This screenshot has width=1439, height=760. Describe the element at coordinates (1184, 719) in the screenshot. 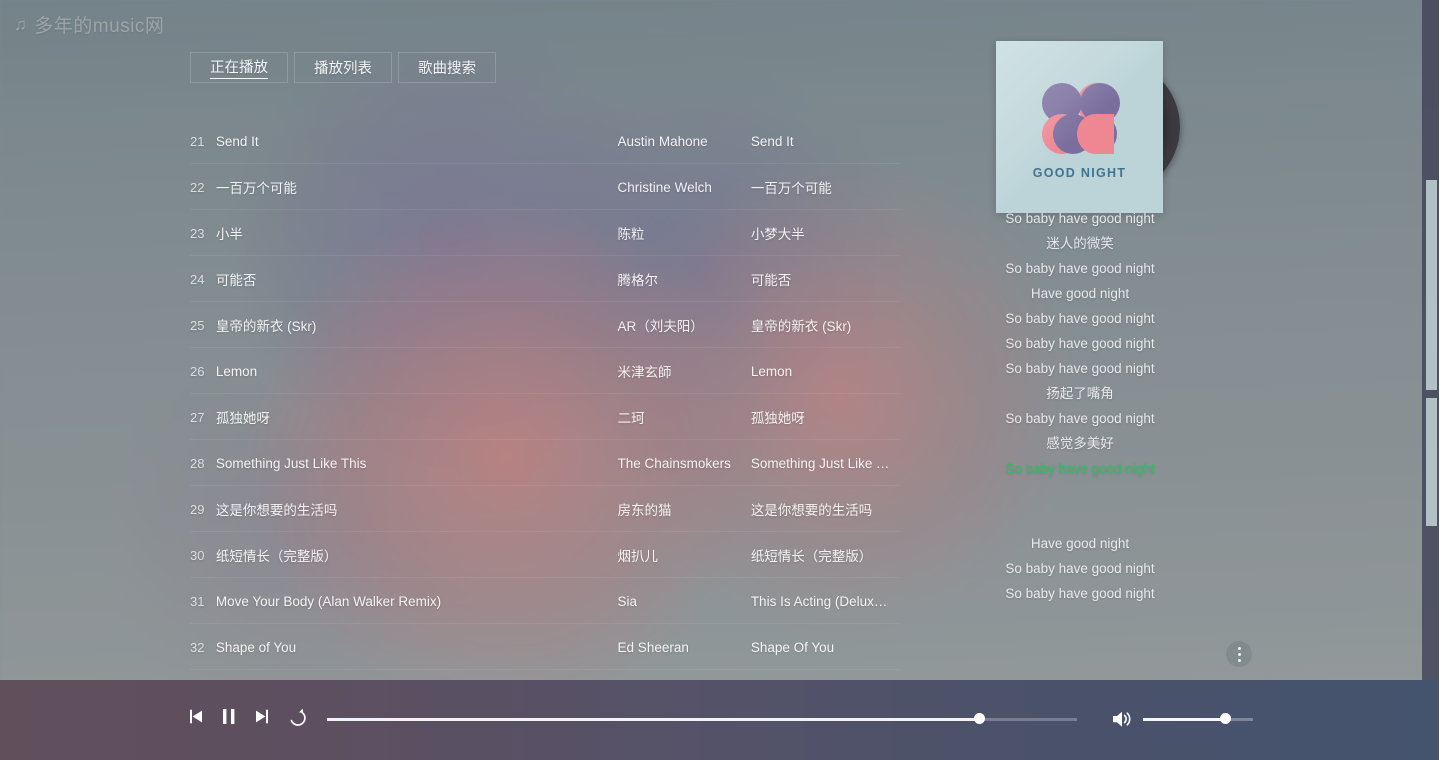

I see `volume-fill` at that location.